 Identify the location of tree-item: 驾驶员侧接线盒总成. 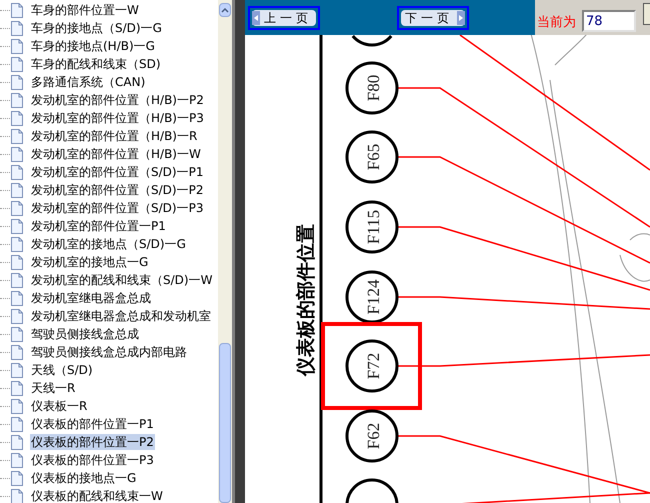
(85, 334).